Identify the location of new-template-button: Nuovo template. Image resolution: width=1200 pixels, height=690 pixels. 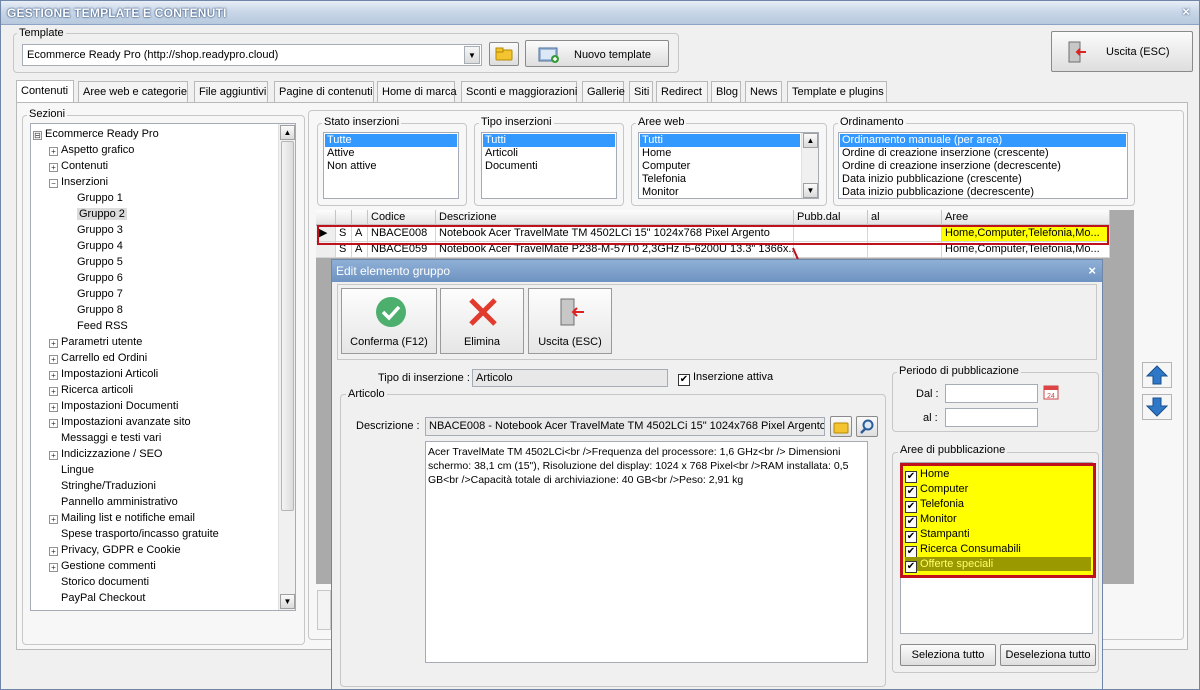
(597, 53).